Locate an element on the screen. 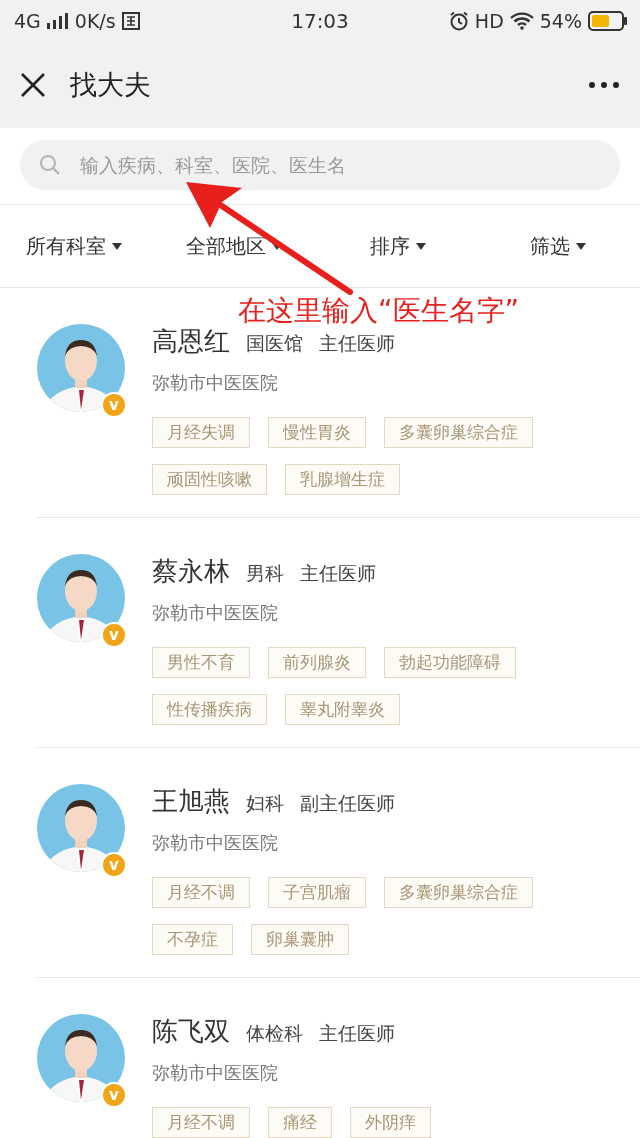  wifi-icon is located at coordinates (521, 21).